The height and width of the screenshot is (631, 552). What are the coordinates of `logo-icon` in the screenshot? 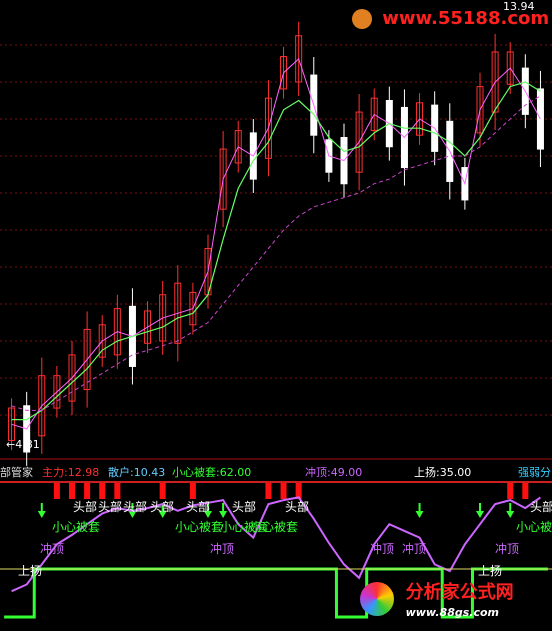 It's located at (362, 19).